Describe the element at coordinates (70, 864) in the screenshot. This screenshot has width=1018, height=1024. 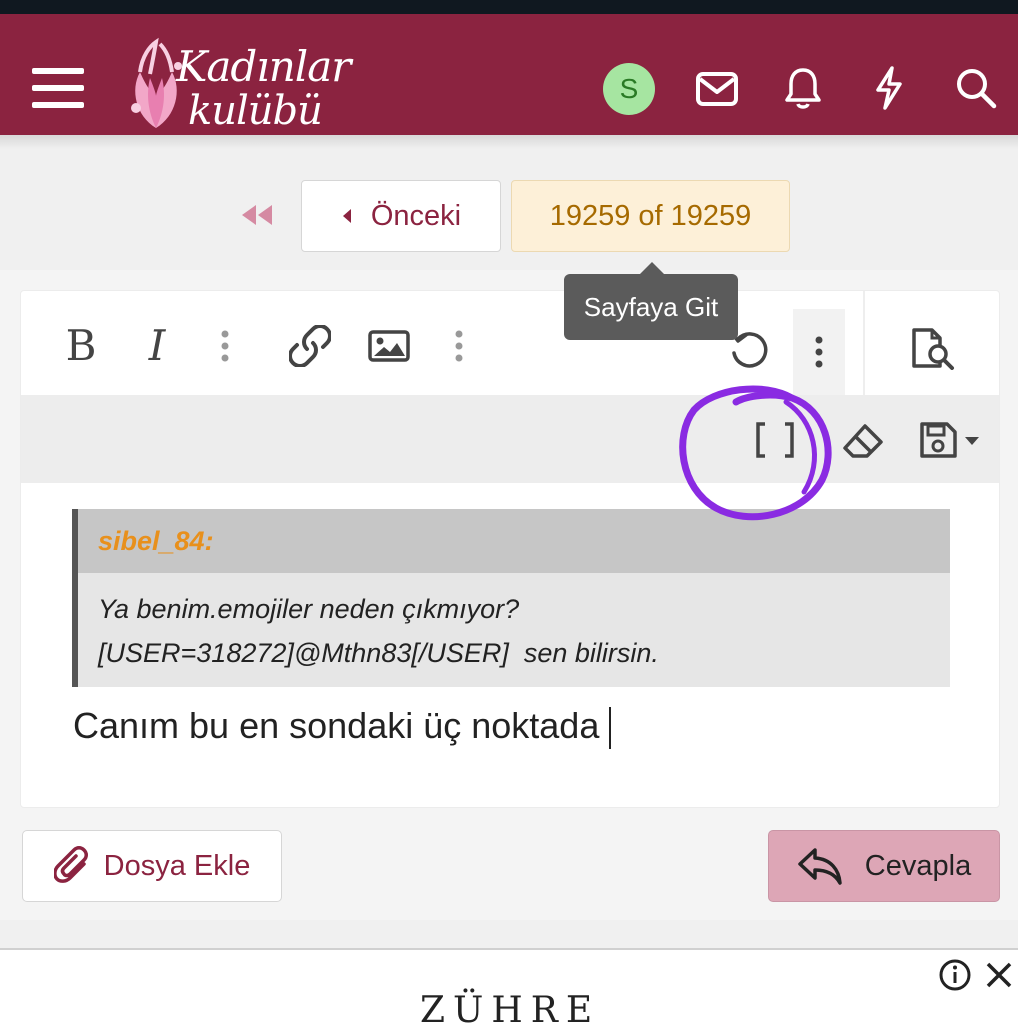
I see `paperclip-icon` at that location.